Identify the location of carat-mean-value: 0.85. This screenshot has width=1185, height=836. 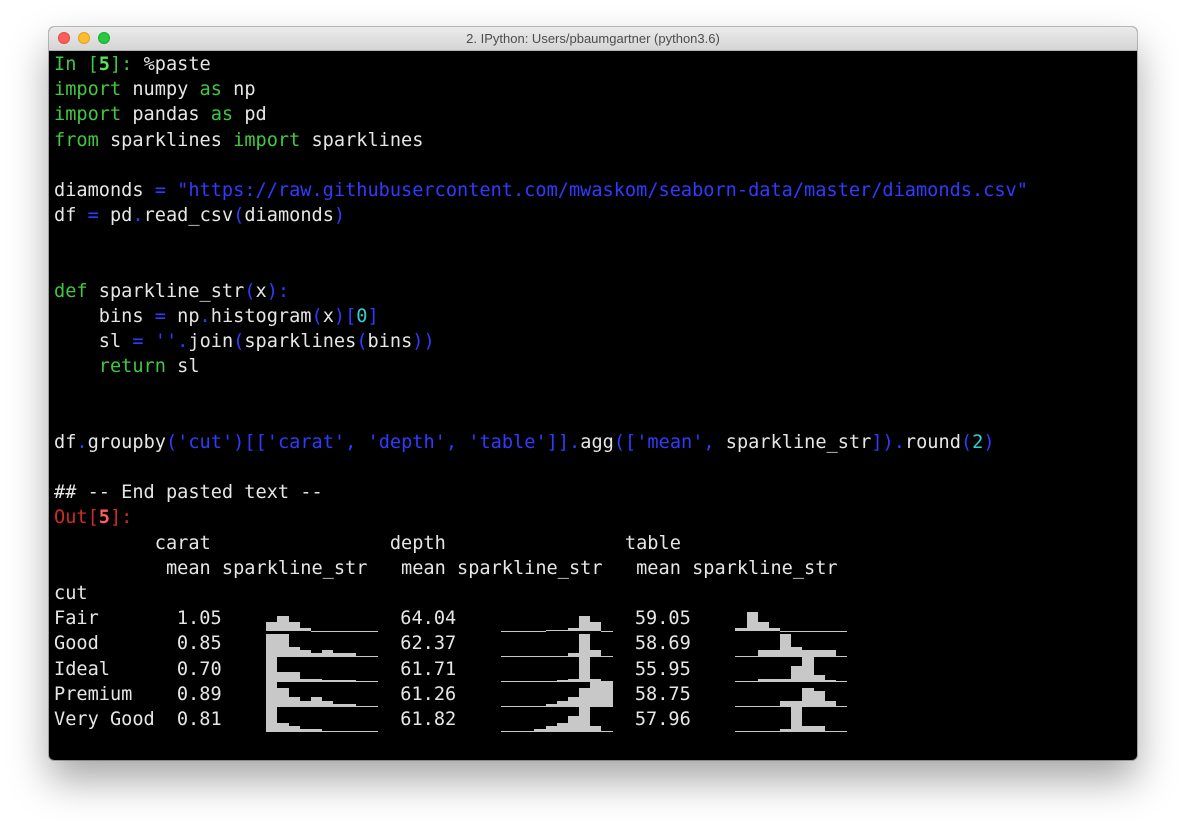
(199, 644).